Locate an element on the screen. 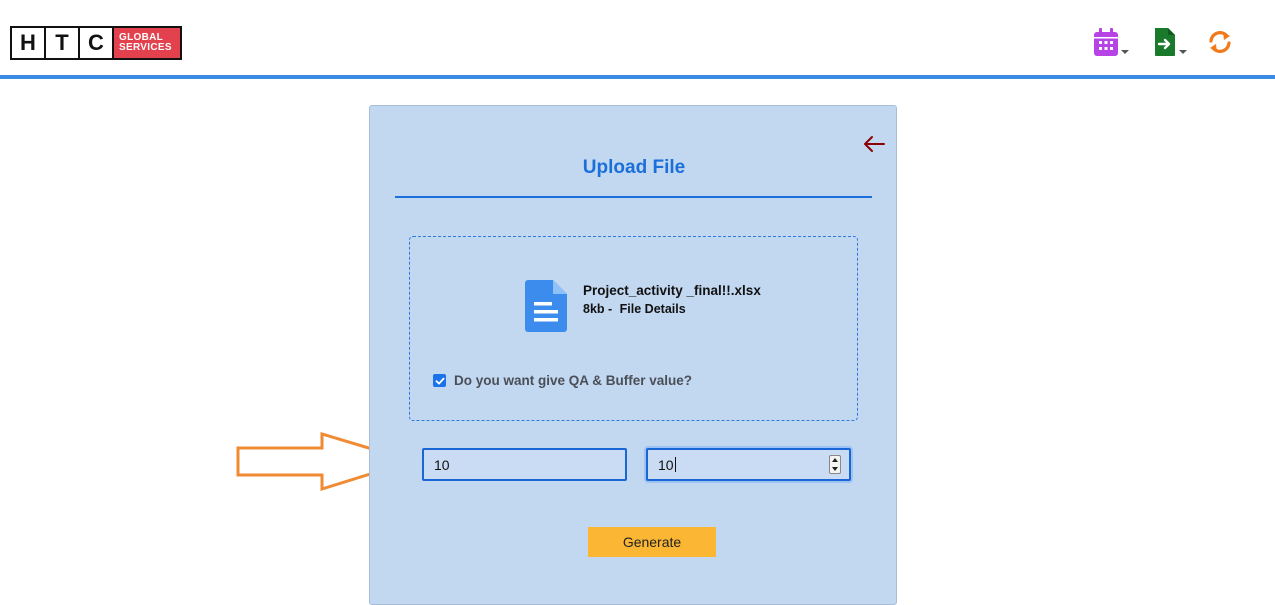  checkmark-icon is located at coordinates (439, 380).